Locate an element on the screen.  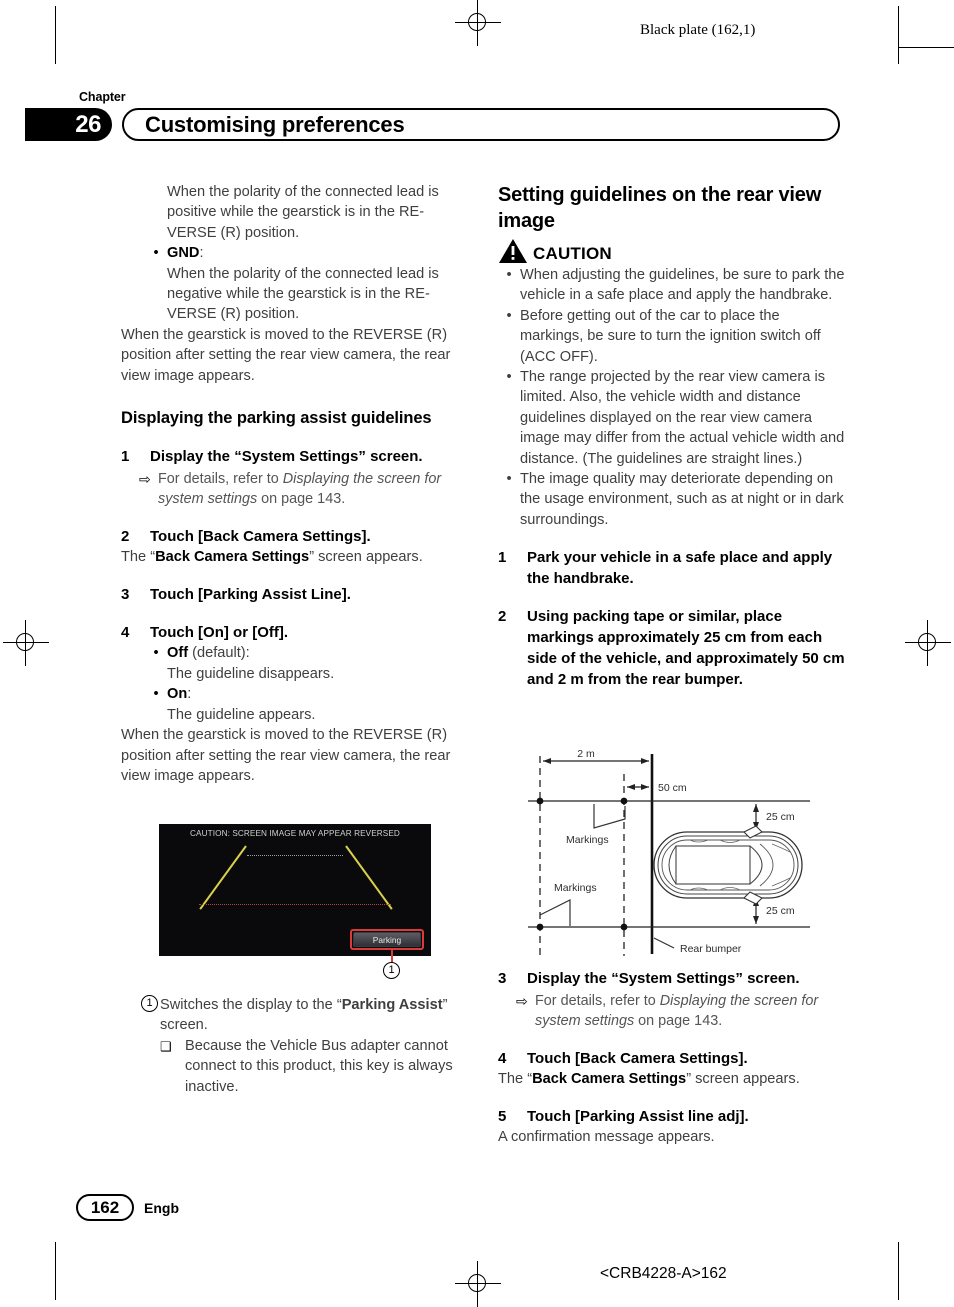
step-1-ref-prefix: For details, refer to is located at coordinates (220, 479).